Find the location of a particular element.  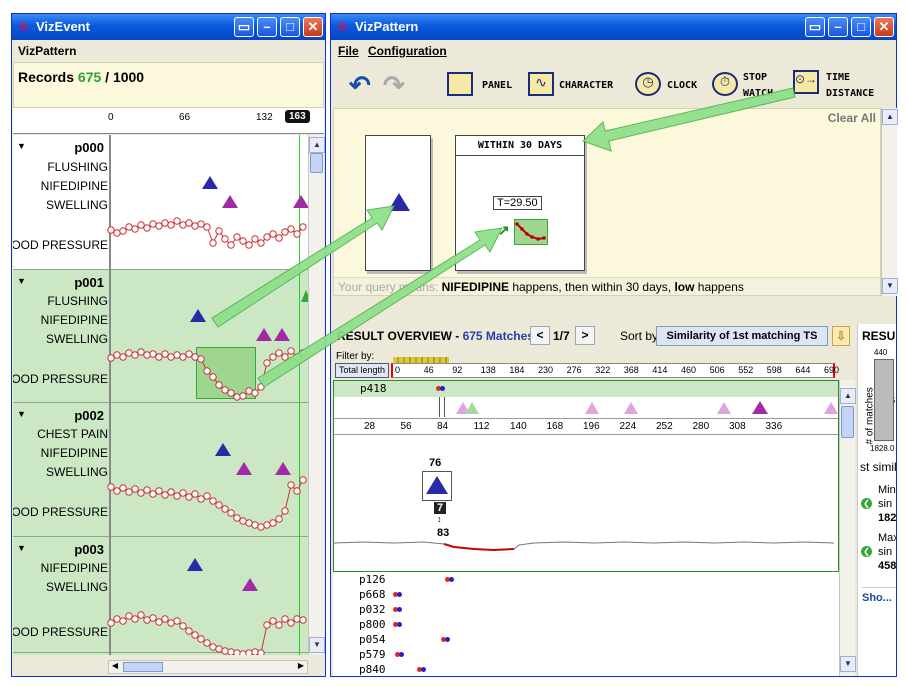

list-item: p668 is located at coordinates (583, 594).